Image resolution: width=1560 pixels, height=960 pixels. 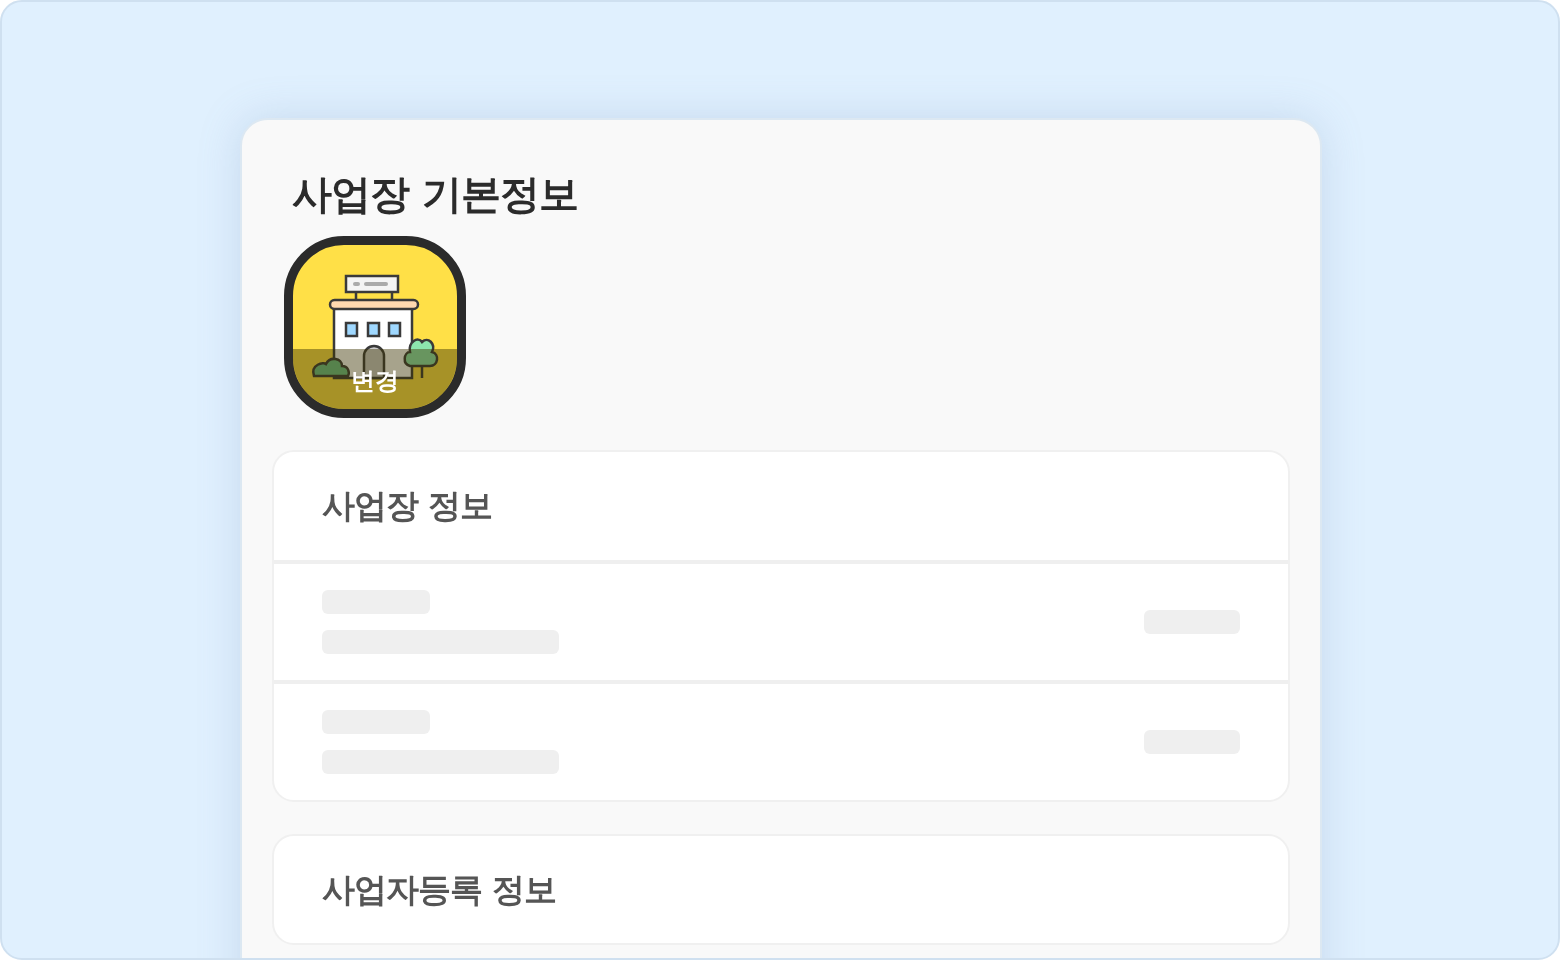 I want to click on section-title: 사업장 정보, so click(x=407, y=506).